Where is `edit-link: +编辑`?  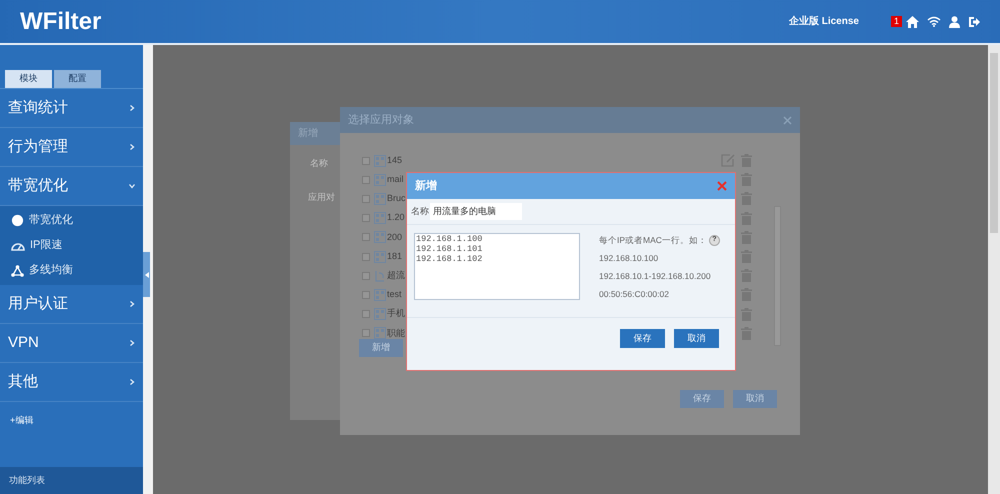 edit-link: +编辑 is located at coordinates (71, 421).